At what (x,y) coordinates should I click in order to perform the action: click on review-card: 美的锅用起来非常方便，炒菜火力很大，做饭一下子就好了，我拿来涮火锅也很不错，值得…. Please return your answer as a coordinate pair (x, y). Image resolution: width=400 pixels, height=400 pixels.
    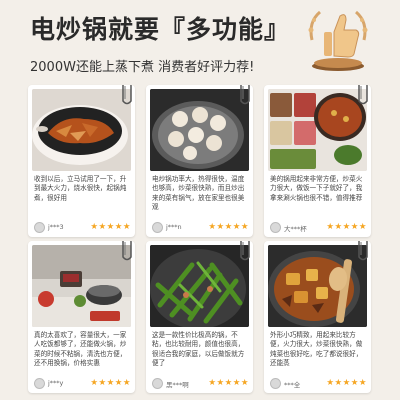
    Looking at the image, I should click on (317, 161).